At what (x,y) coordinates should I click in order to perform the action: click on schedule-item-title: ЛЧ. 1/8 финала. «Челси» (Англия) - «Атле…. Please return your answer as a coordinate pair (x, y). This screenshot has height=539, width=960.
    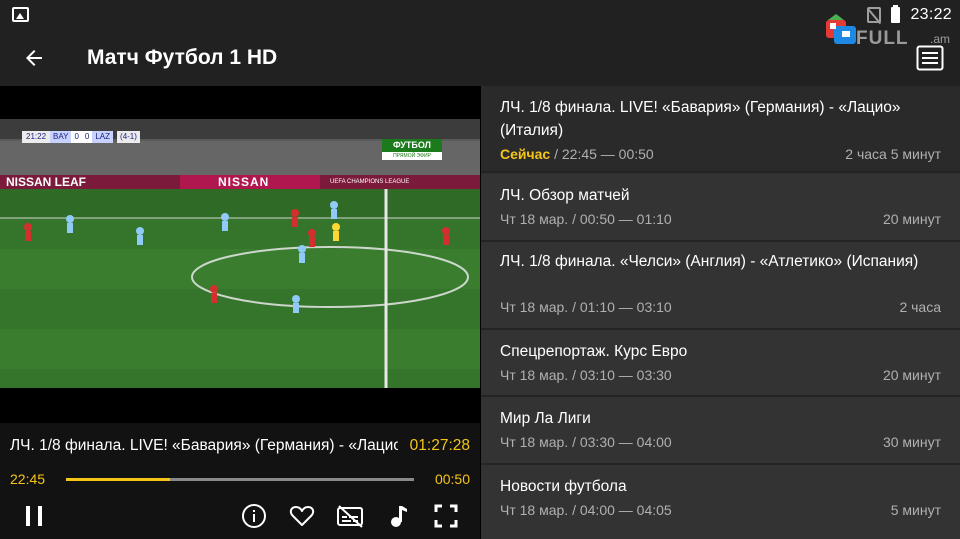
    Looking at the image, I should click on (709, 261).